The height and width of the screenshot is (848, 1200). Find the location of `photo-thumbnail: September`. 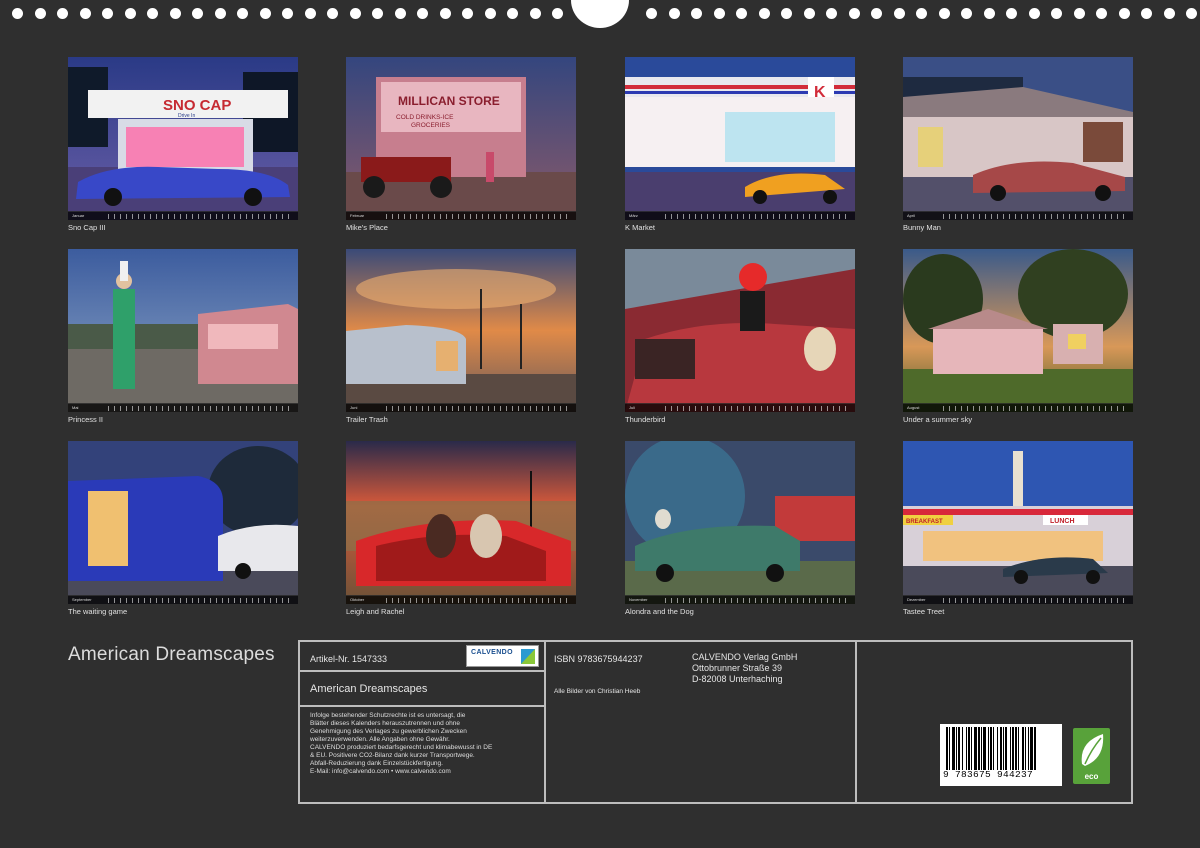

photo-thumbnail: September is located at coordinates (183, 522).